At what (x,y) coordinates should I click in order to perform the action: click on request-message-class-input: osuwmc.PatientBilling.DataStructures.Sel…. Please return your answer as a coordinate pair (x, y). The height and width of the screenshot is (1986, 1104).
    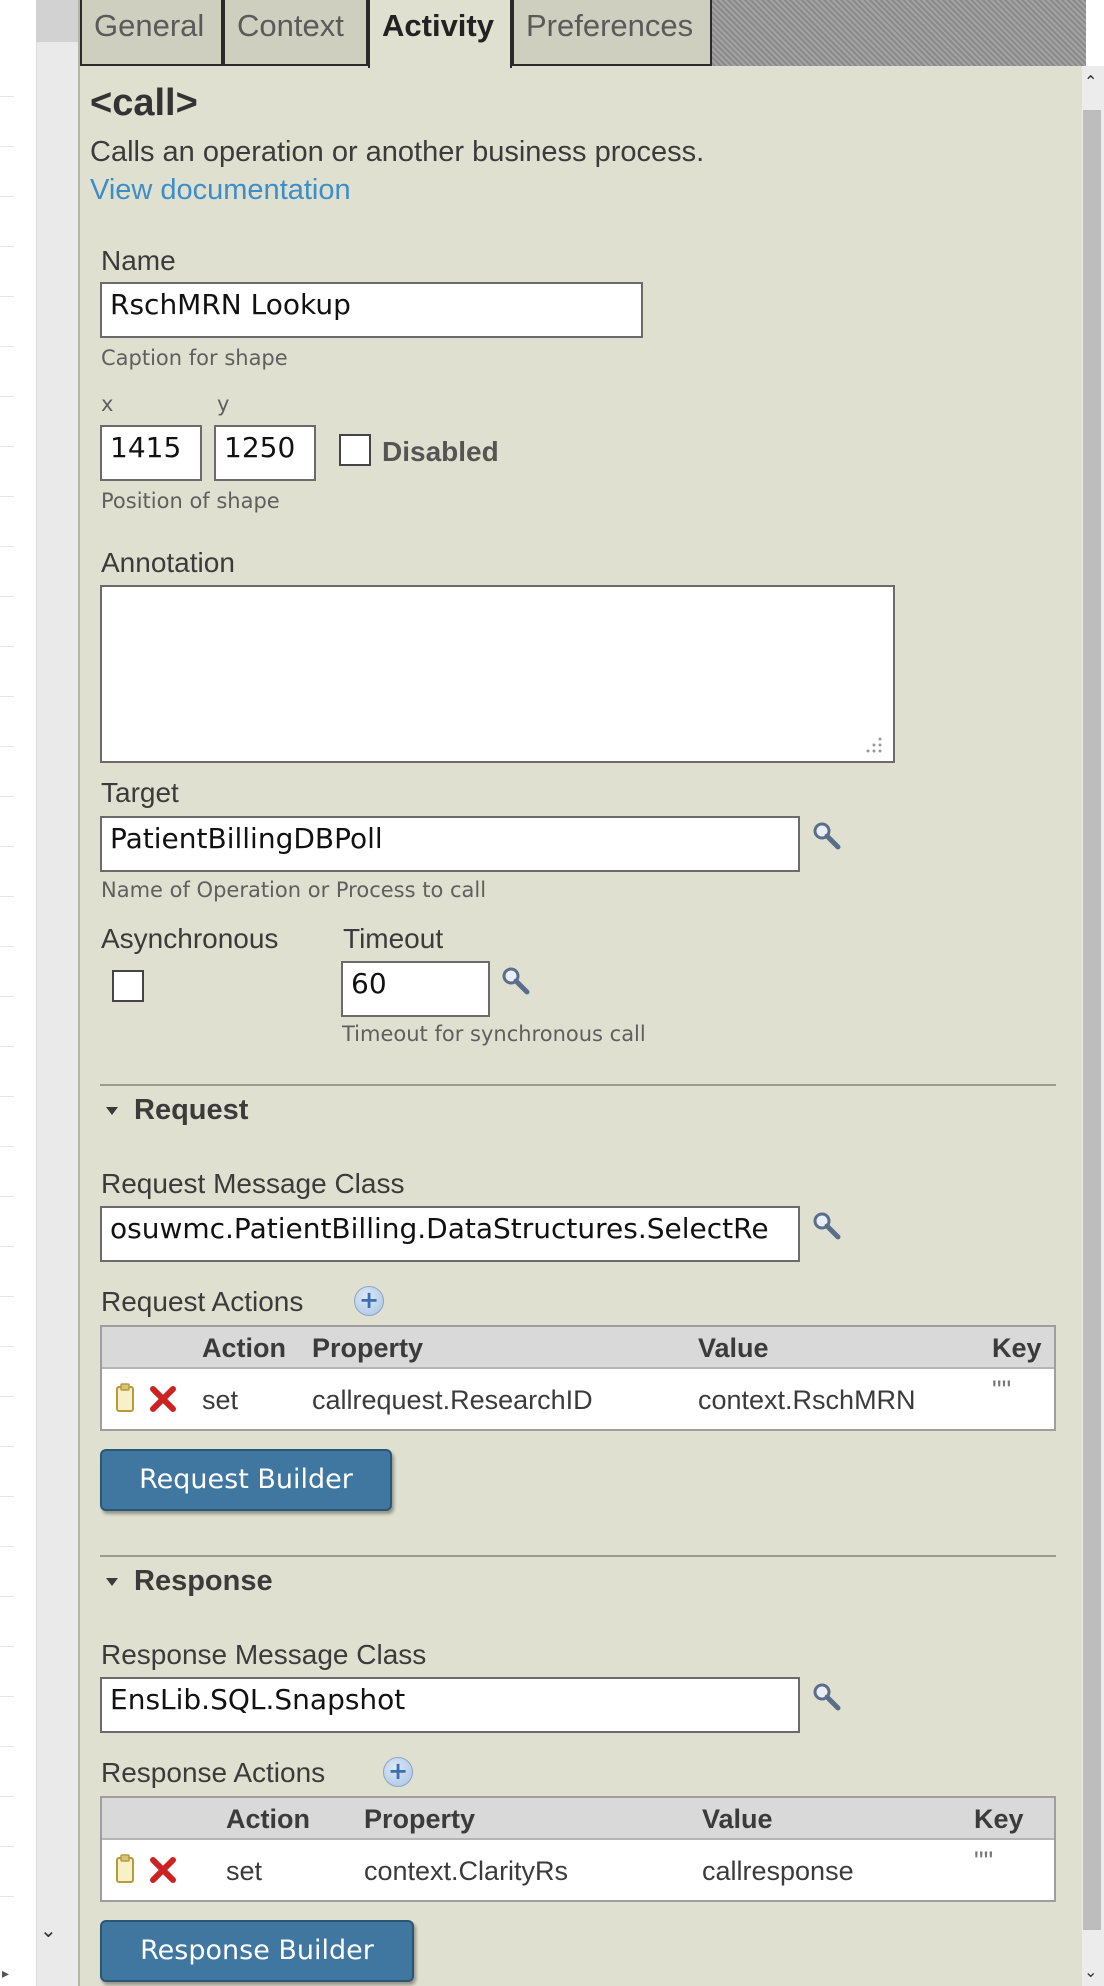
    Looking at the image, I should click on (450, 1234).